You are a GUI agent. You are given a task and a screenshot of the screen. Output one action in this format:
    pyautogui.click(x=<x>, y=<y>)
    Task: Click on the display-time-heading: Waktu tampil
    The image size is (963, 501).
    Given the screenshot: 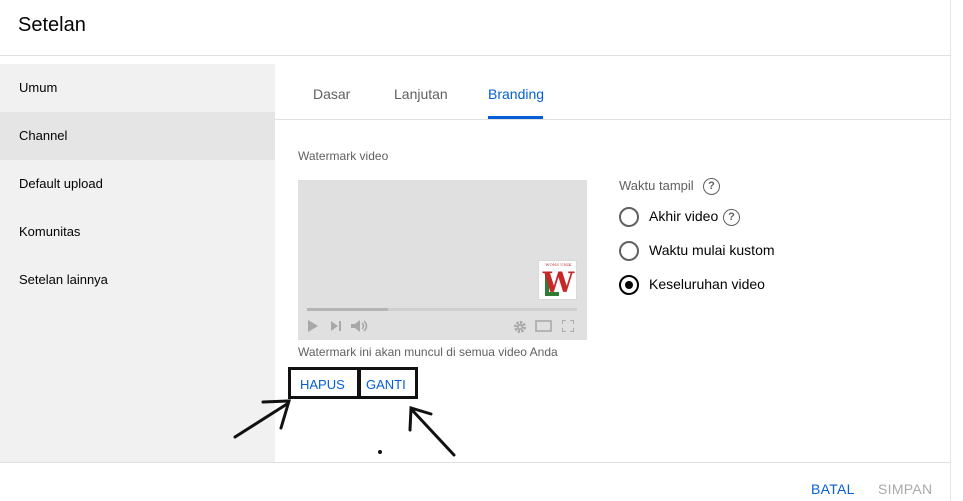 What is the action you would take?
    pyautogui.click(x=656, y=185)
    